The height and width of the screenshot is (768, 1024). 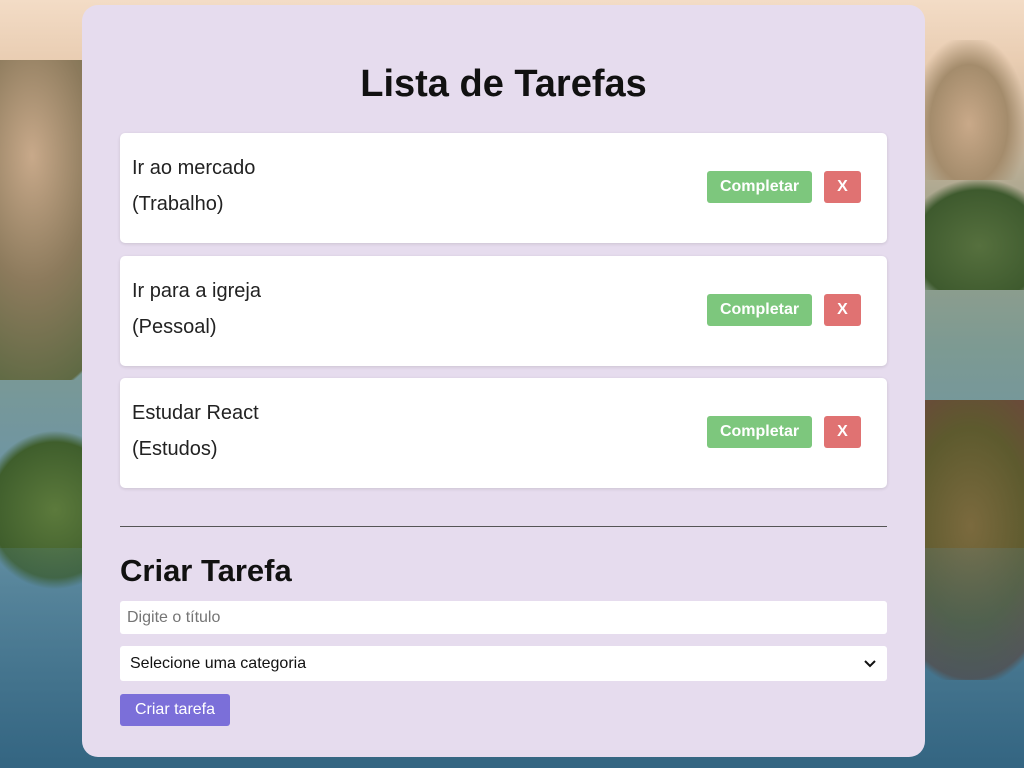 I want to click on task-item: Estudar React (Estudos) Completar X, so click(x=503, y=433).